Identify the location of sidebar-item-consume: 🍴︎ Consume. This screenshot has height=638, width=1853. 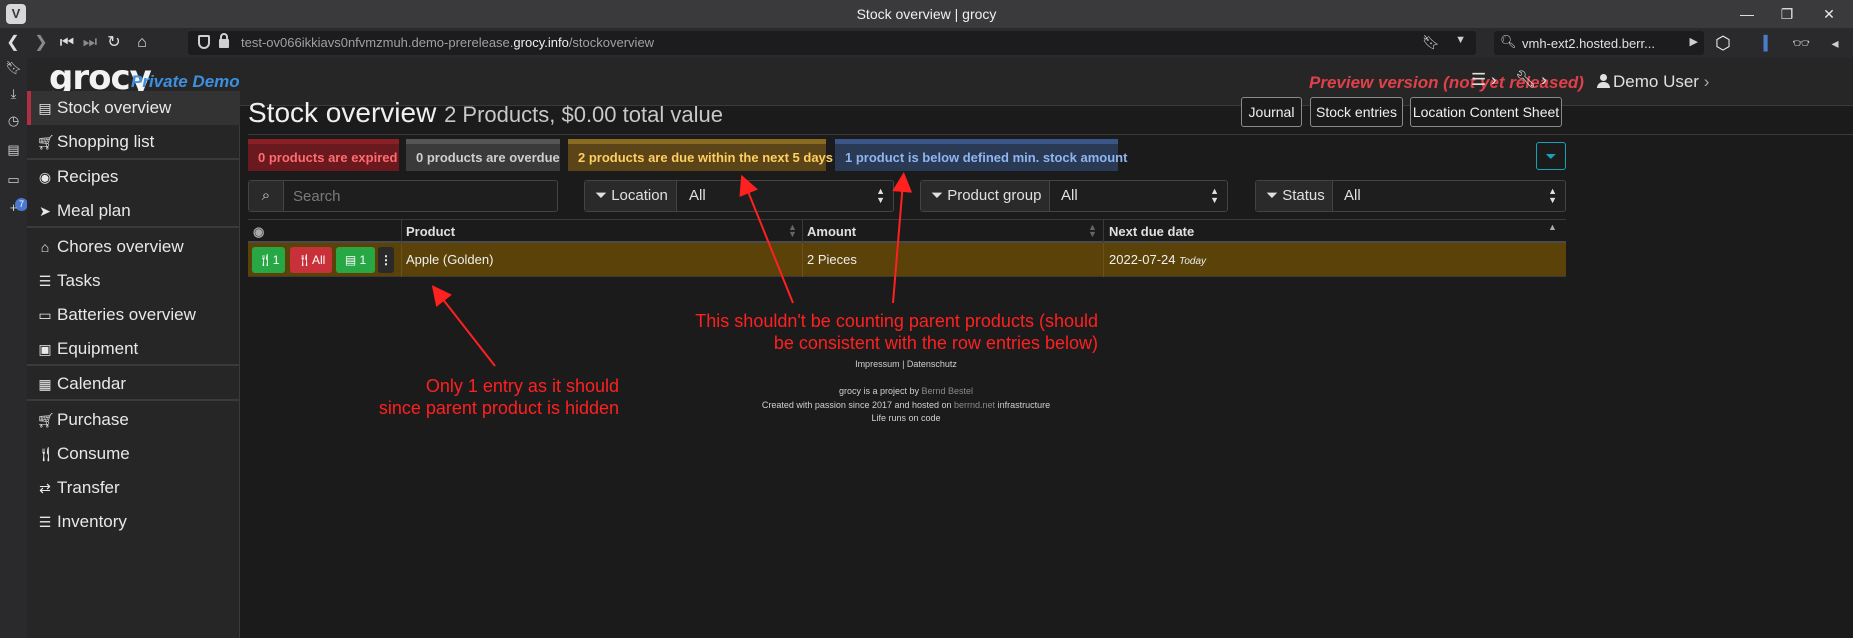
(133, 454).